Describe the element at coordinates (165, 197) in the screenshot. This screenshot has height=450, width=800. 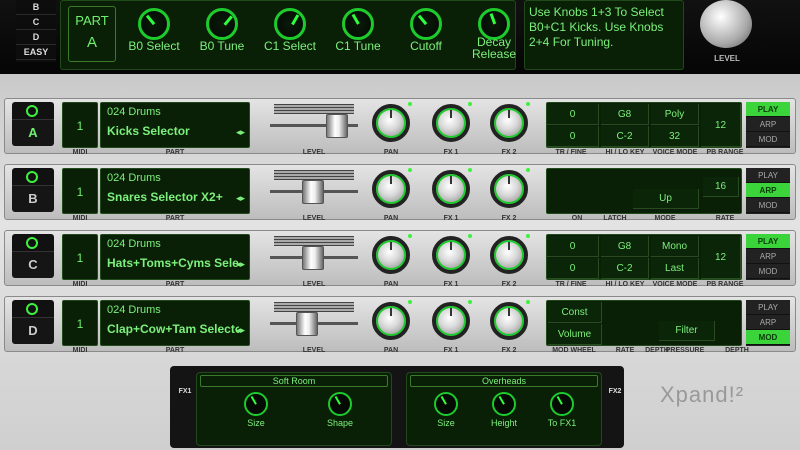
I see `part-name: Snares Selector X2+` at that location.